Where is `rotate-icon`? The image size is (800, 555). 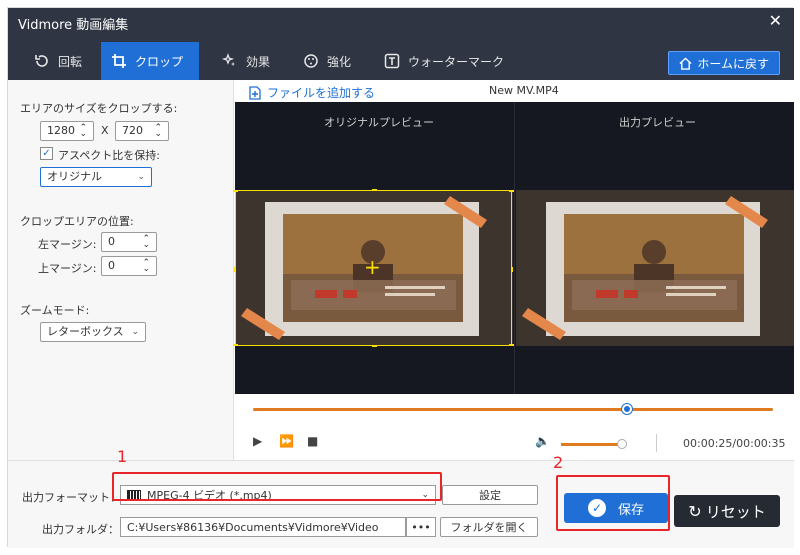
rotate-icon is located at coordinates (42, 61).